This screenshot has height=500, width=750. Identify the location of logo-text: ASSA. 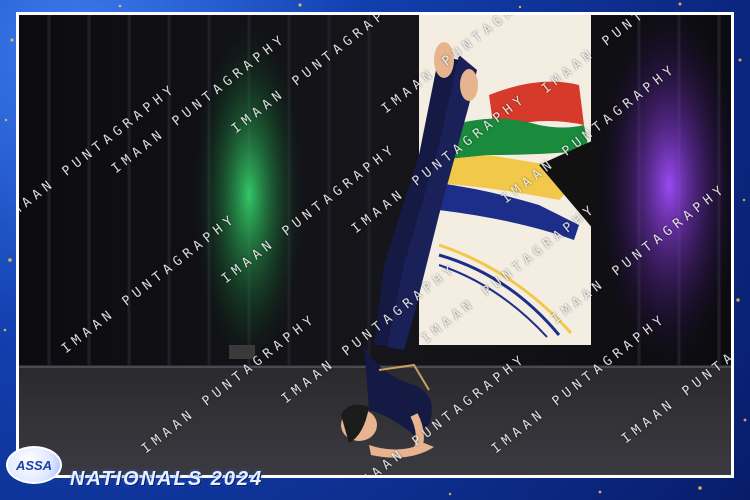
(34, 465).